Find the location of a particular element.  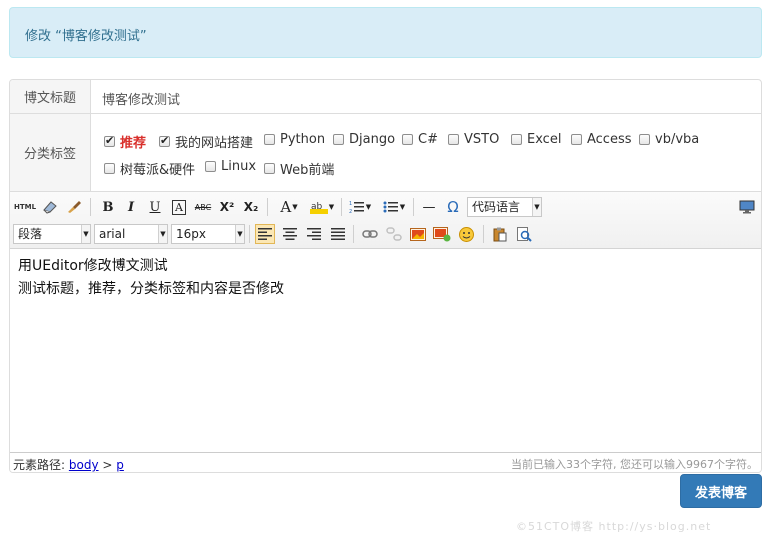

watermark-text: ©51CTO博客 http://ys·blog.net is located at coordinates (614, 526).